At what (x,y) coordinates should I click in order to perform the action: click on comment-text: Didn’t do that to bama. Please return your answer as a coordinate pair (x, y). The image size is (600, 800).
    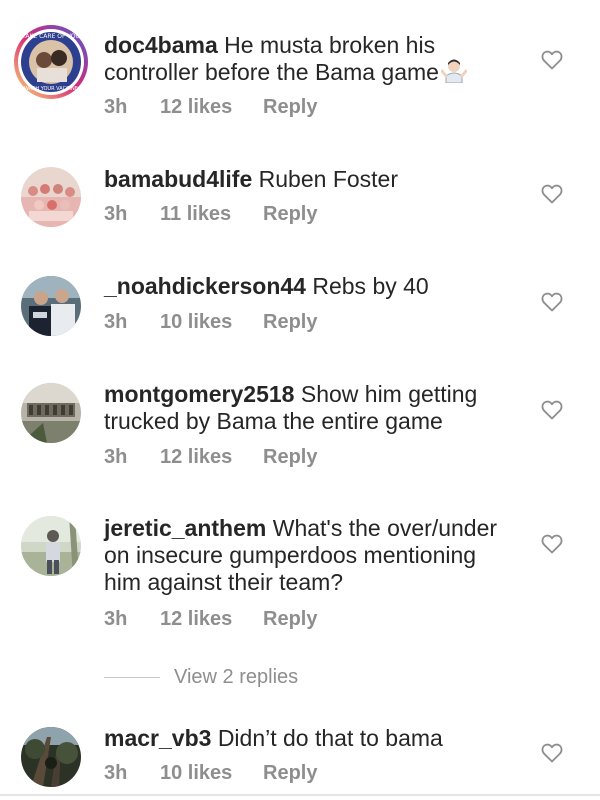
    Looking at the image, I should click on (330, 738).